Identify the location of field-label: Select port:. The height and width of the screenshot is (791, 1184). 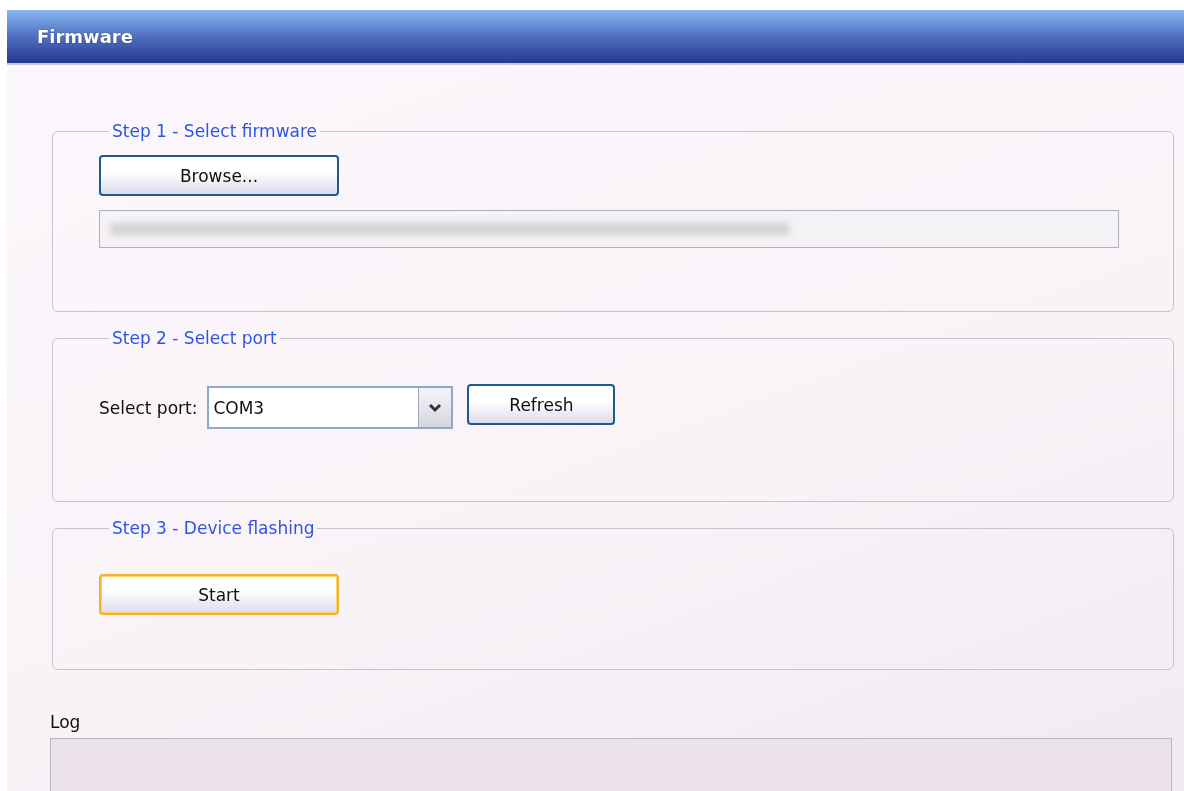
(148, 407).